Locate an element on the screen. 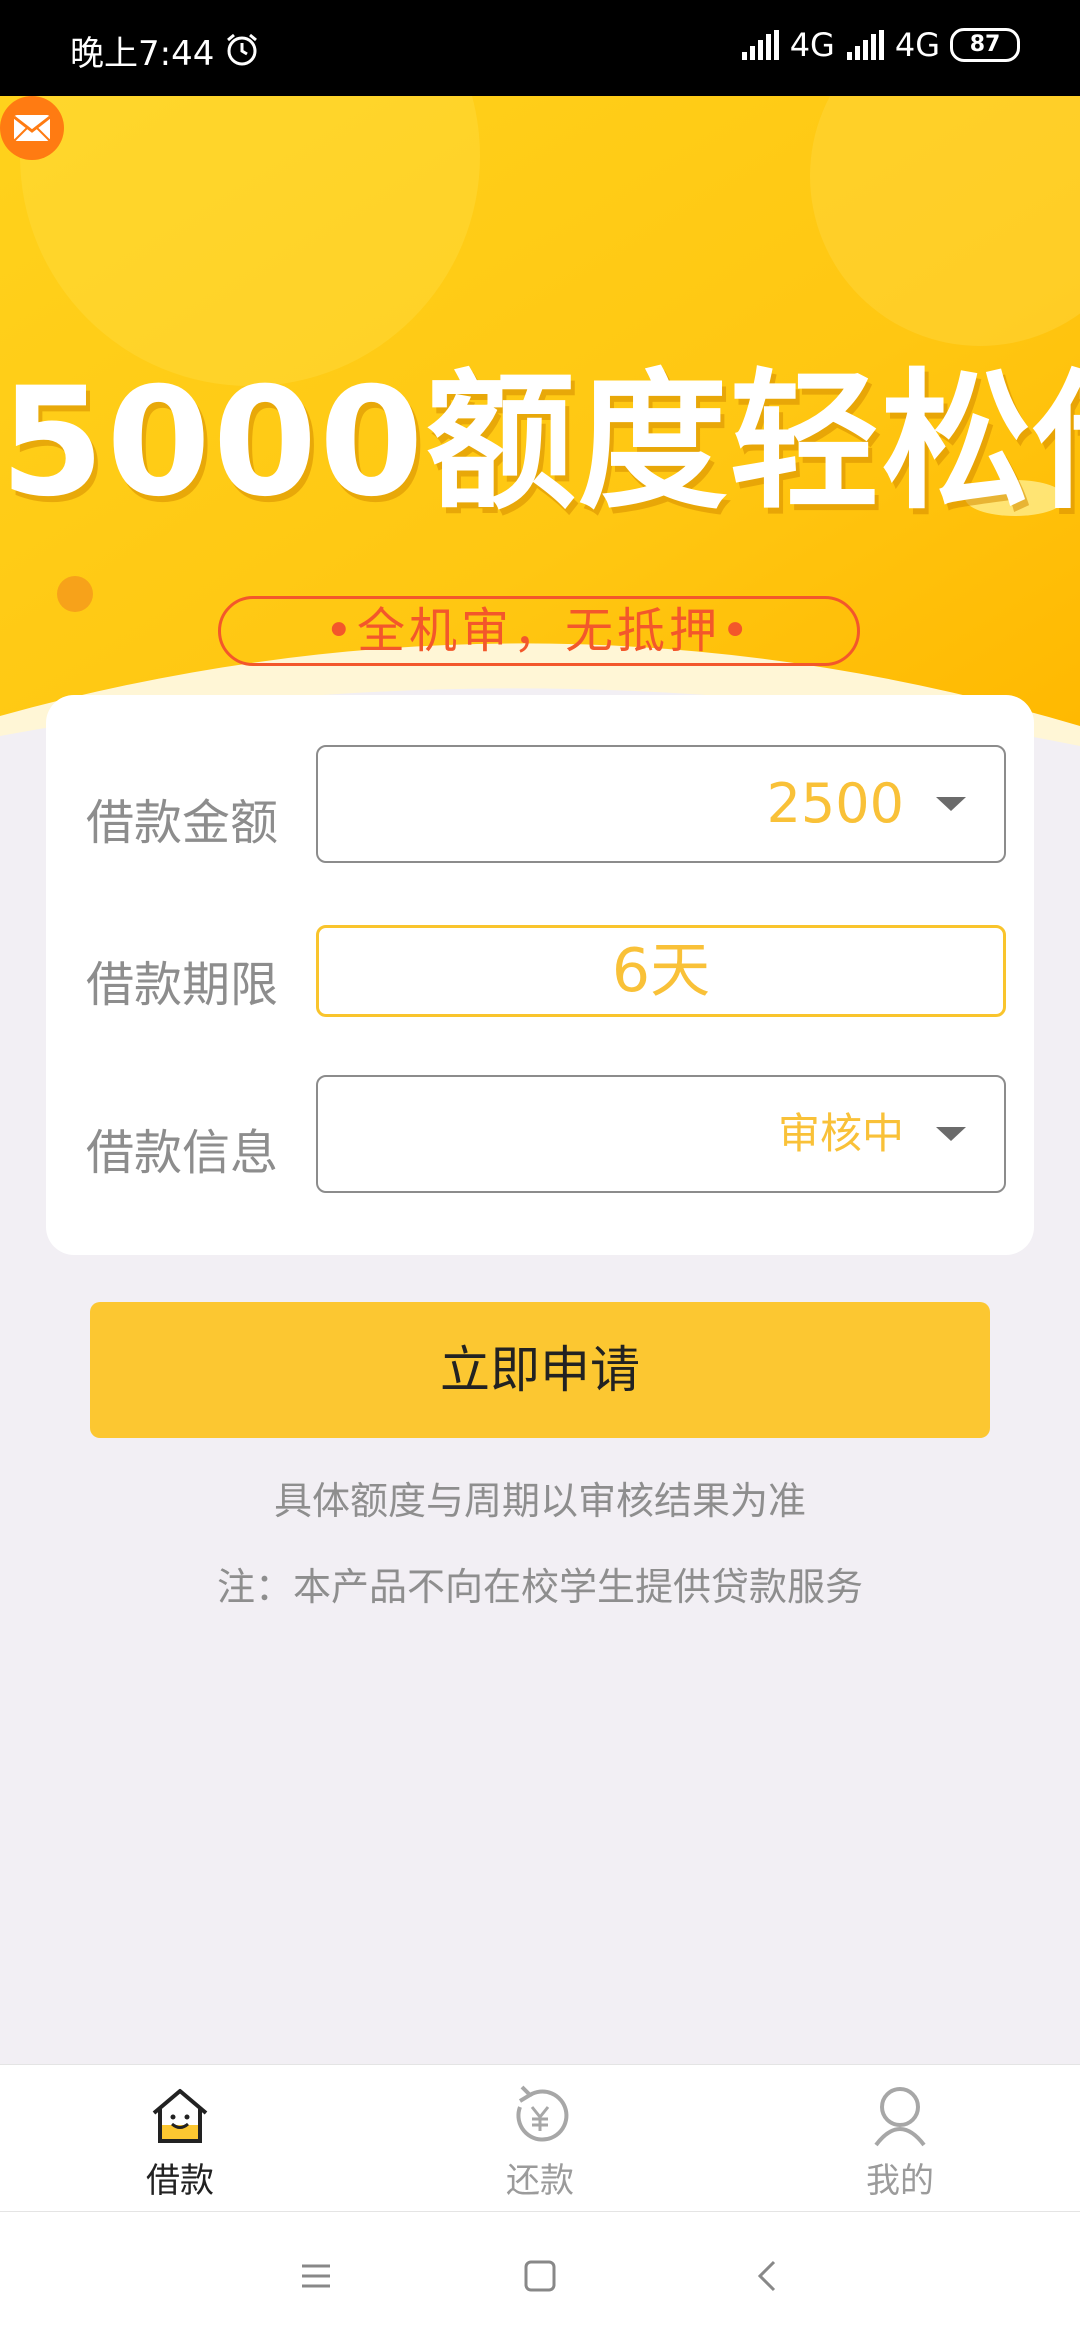  mail-icon is located at coordinates (32, 128).